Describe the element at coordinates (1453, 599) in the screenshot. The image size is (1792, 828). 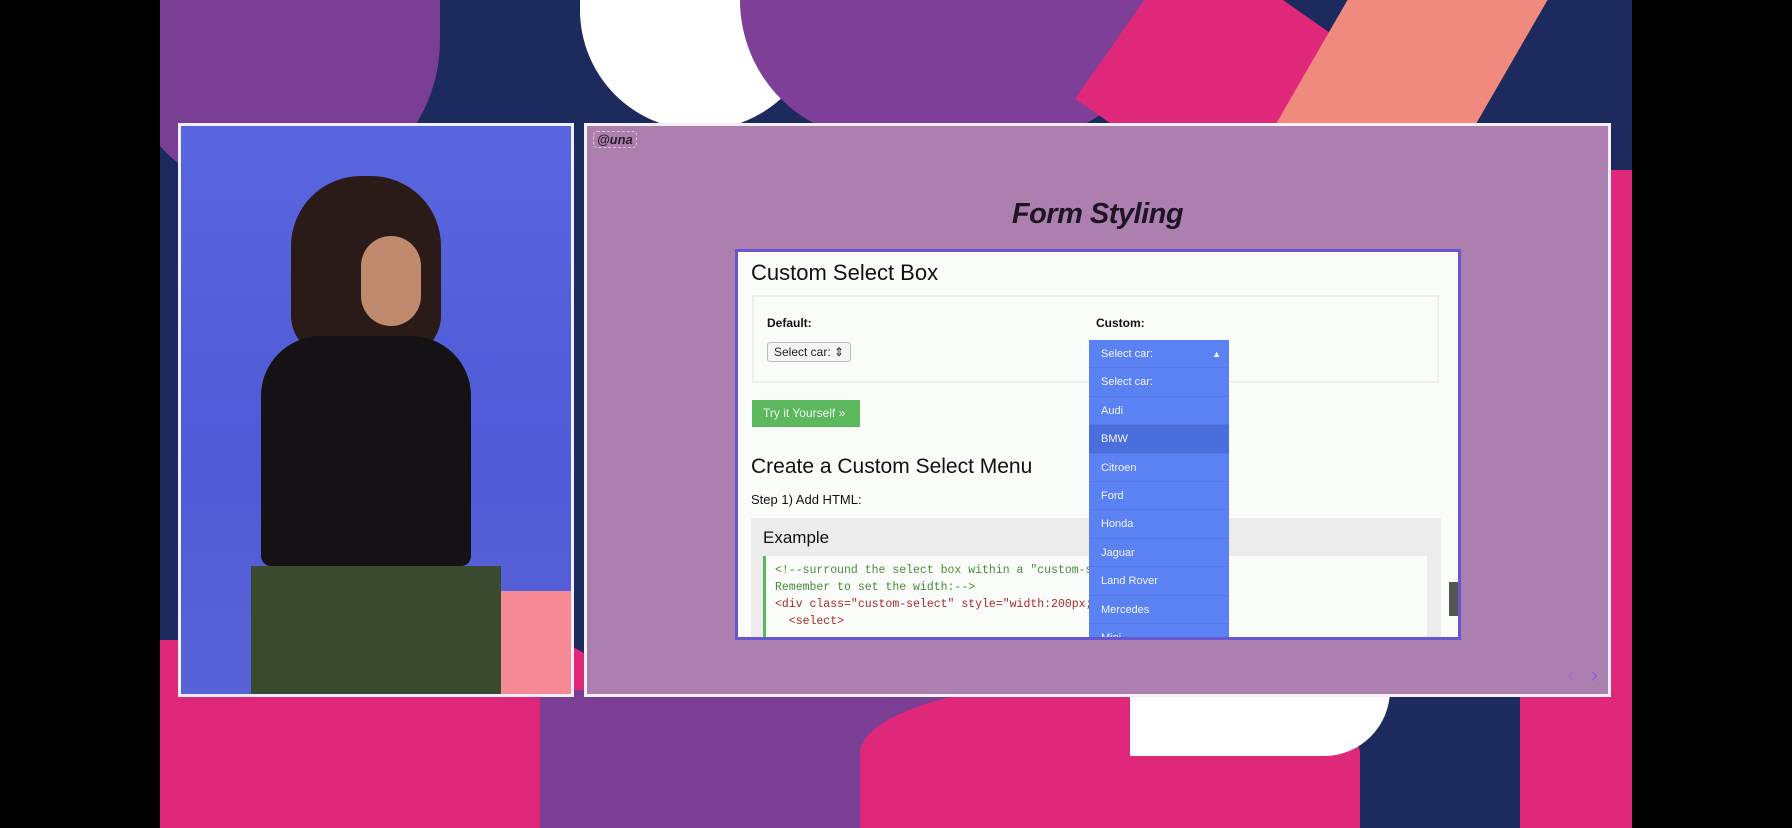
I see `scrollbar-thumb` at that location.